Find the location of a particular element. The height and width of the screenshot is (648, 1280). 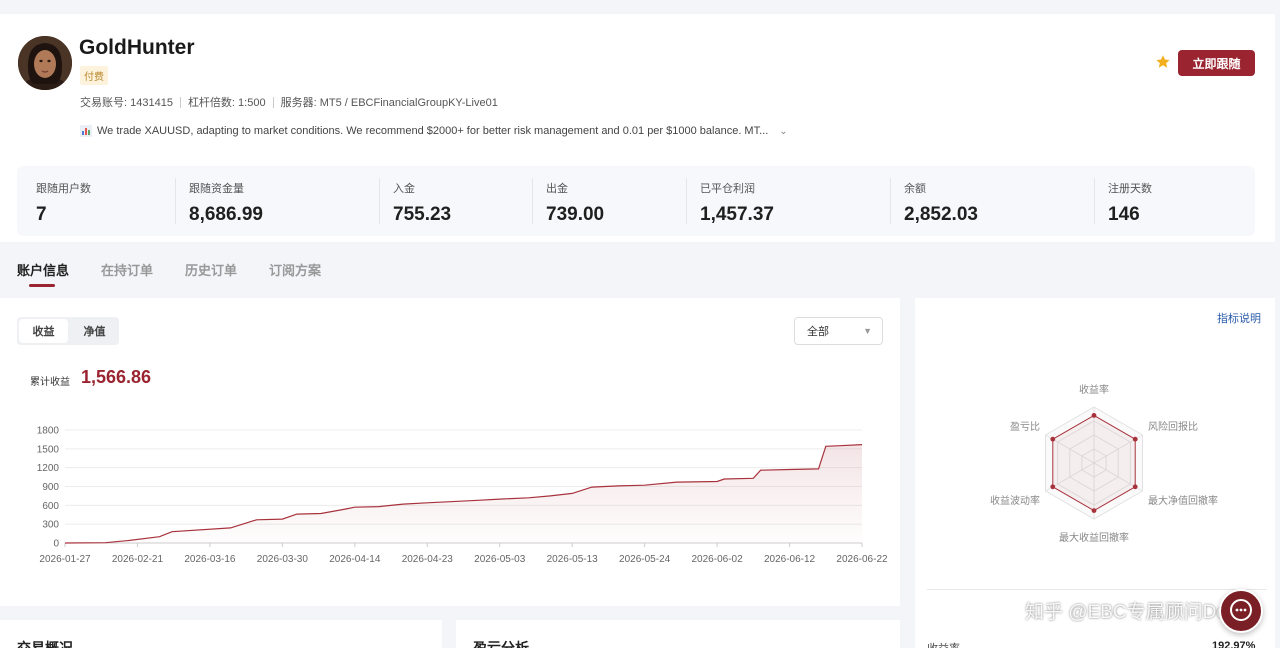

x-tick-label: 2026-04-23 is located at coordinates (428, 559).